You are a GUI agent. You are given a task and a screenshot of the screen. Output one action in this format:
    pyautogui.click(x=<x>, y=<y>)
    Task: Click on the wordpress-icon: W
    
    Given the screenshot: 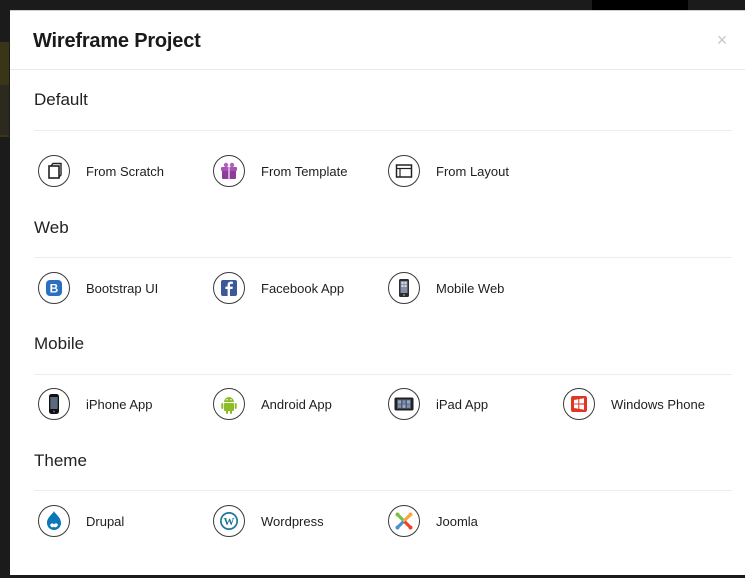 What is the action you would take?
    pyautogui.click(x=229, y=521)
    